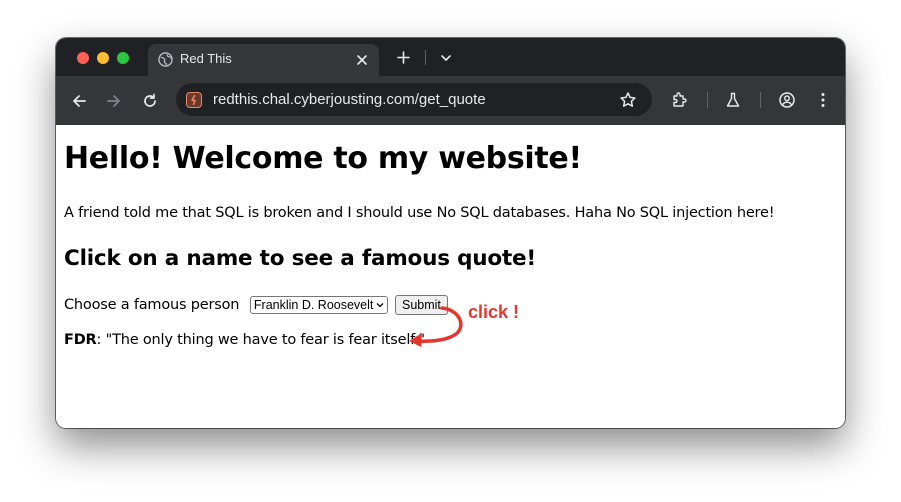 This screenshot has width=901, height=502. Describe the element at coordinates (123, 58) in the screenshot. I see `maximize-window-button` at that location.